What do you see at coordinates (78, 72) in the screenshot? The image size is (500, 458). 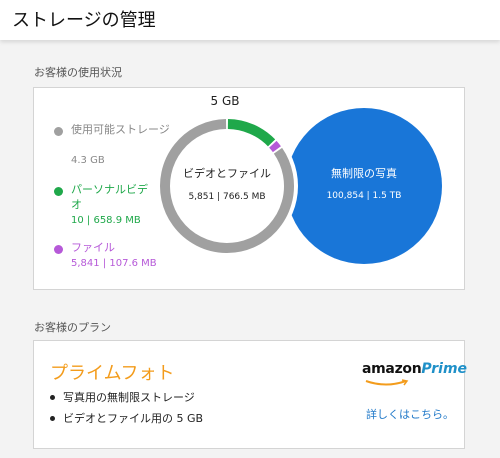 I see `usage-section-label: お客様の使用状況` at bounding box center [78, 72].